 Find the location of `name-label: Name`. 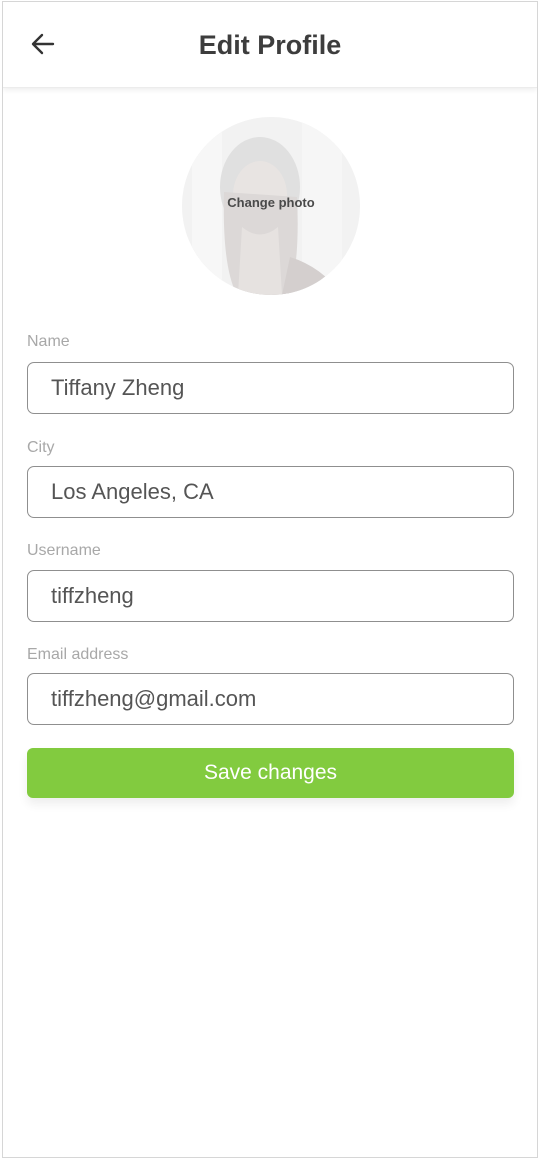

name-label: Name is located at coordinates (48, 341).